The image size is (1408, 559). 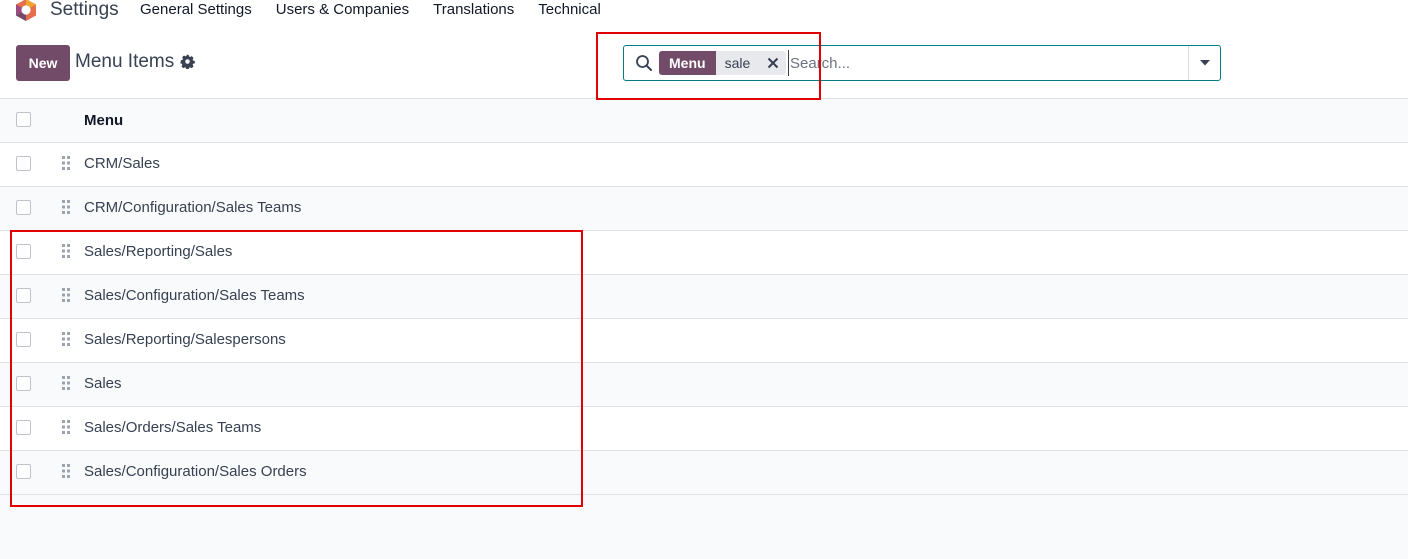 I want to click on control-panel: New Menu Items Menu sale, so click(x=704, y=60).